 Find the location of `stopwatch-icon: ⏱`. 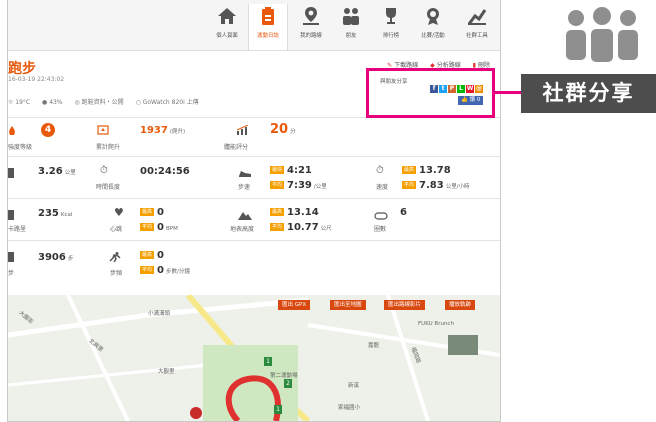

stopwatch-icon: ⏱ is located at coordinates (104, 170).